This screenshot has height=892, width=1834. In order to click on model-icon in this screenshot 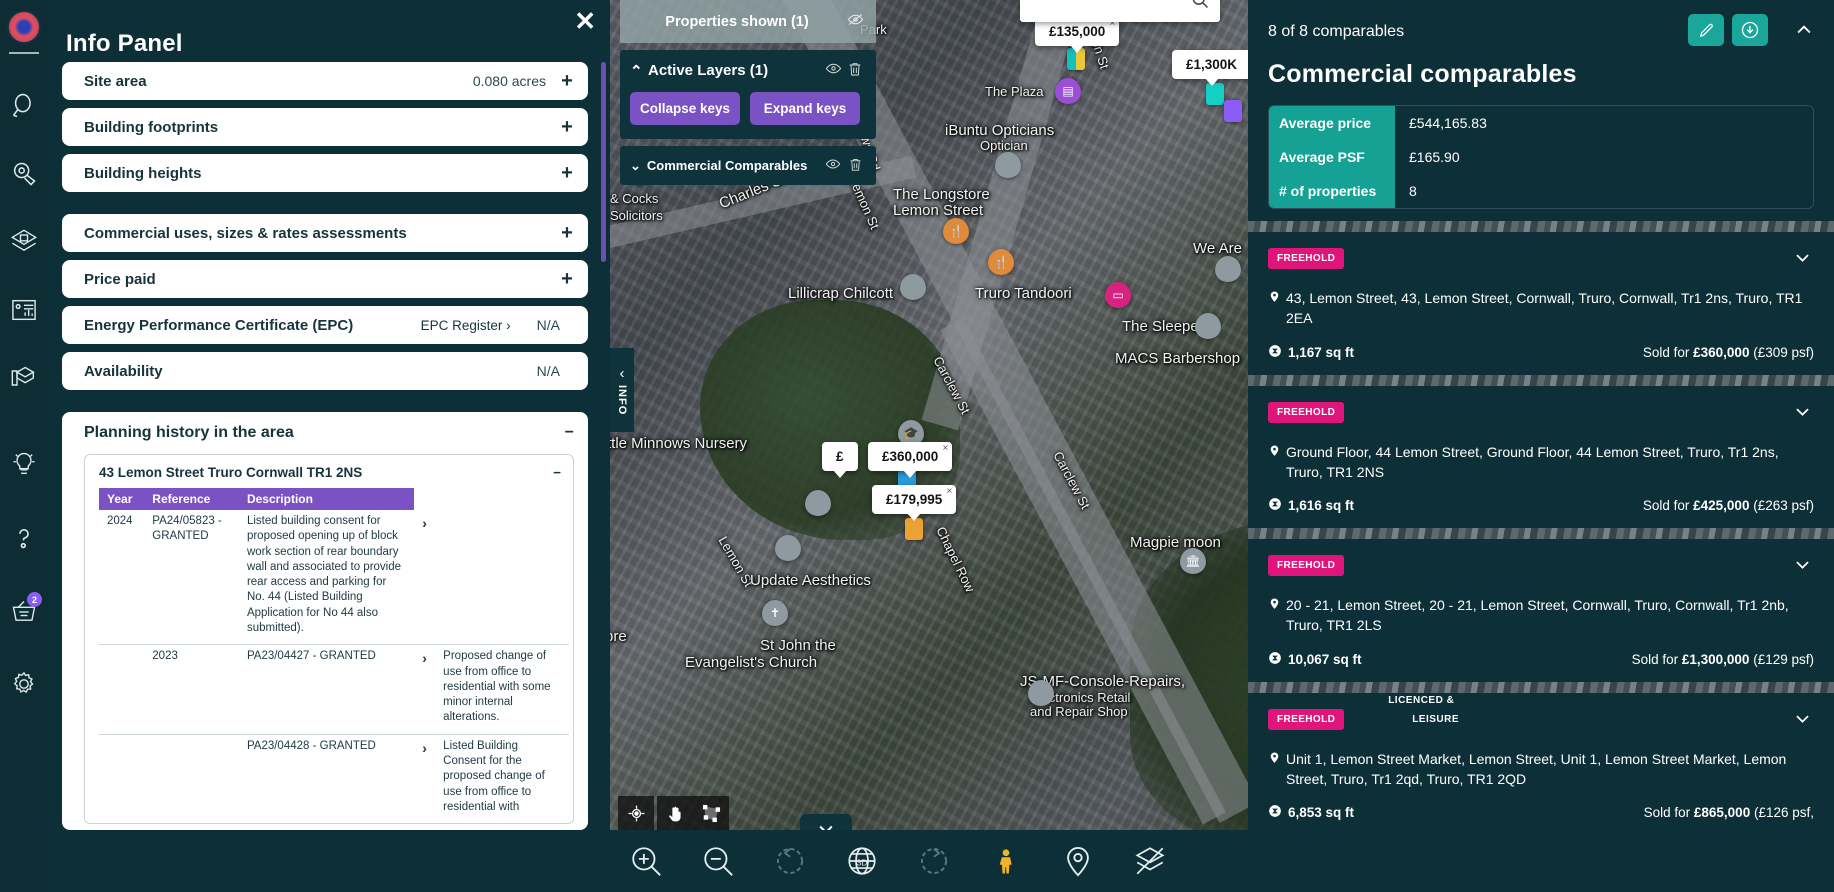, I will do `click(24, 378)`.